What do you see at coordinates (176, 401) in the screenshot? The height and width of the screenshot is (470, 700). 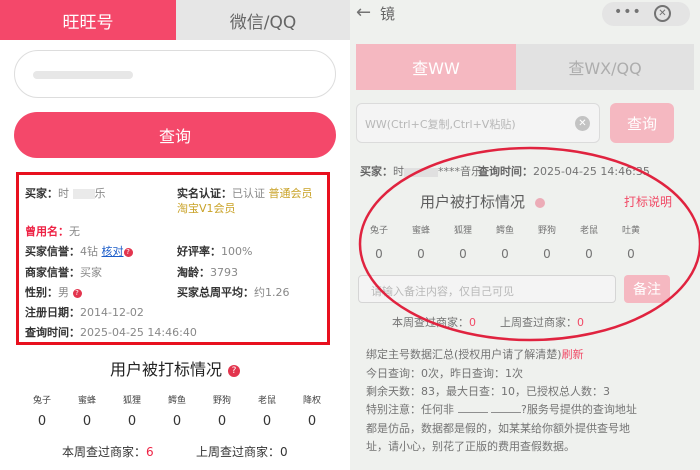 I see `mark-category: 鳄鱼` at bounding box center [176, 401].